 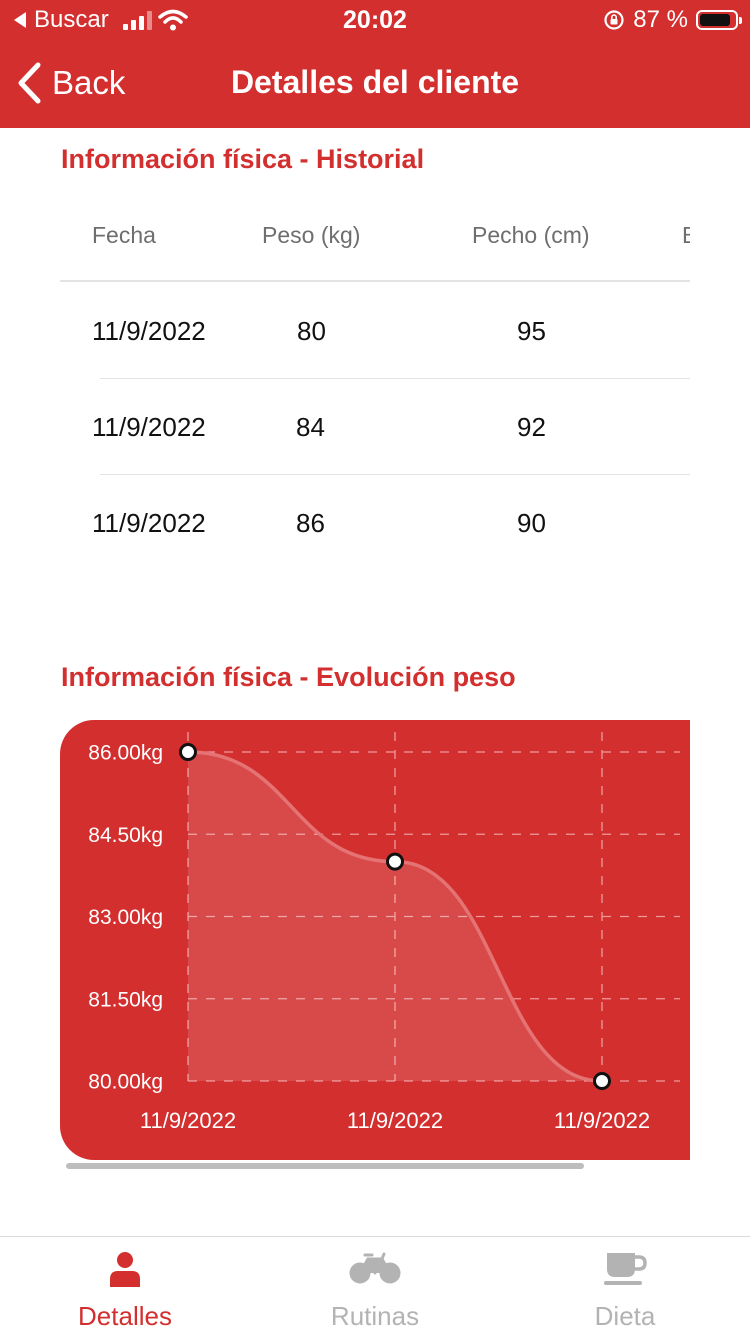 What do you see at coordinates (531, 427) in the screenshot?
I see `cell-pecho: 92` at bounding box center [531, 427].